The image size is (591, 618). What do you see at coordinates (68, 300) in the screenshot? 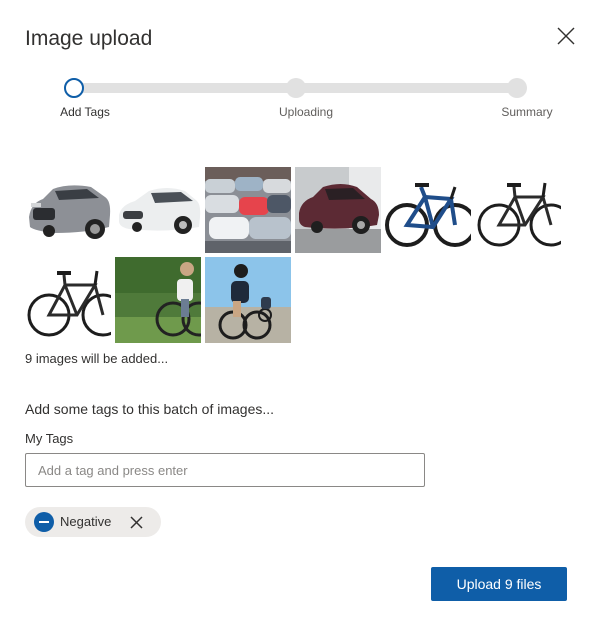
I see `thumbnail-black-fixed-bicycle` at bounding box center [68, 300].